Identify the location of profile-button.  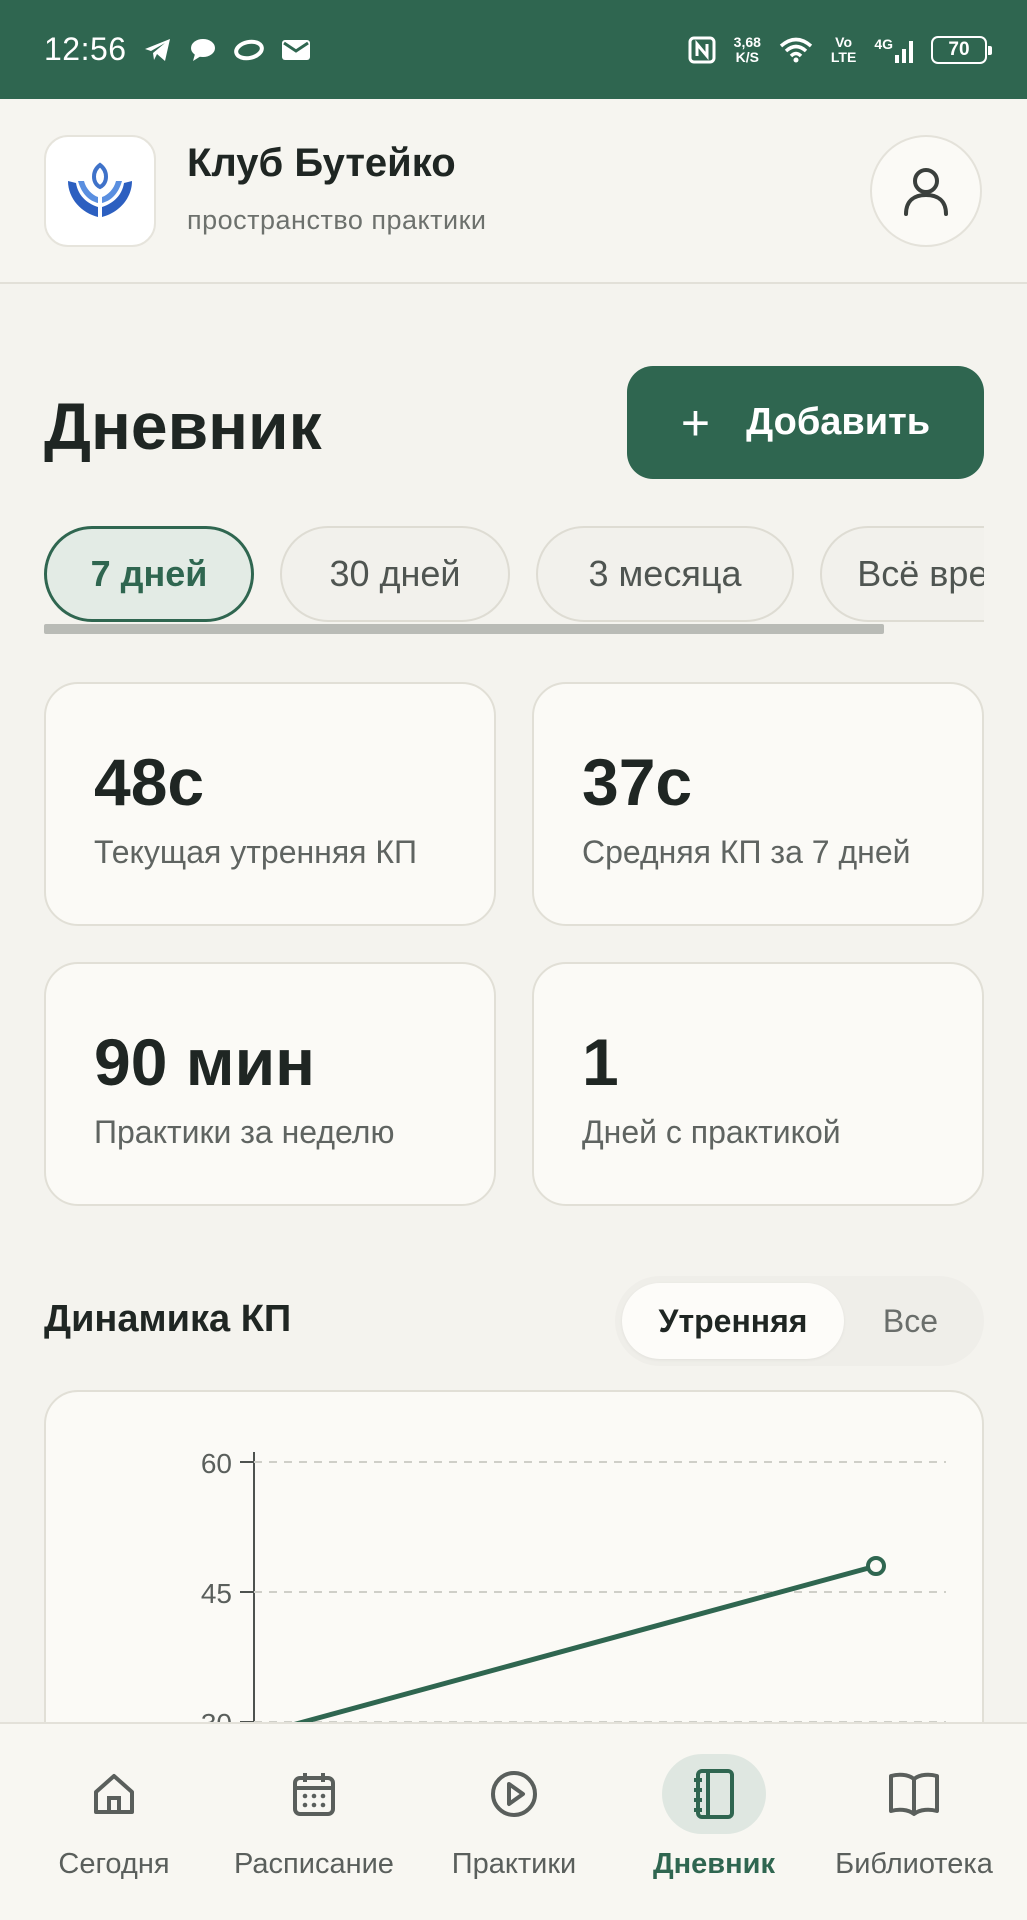
(926, 191).